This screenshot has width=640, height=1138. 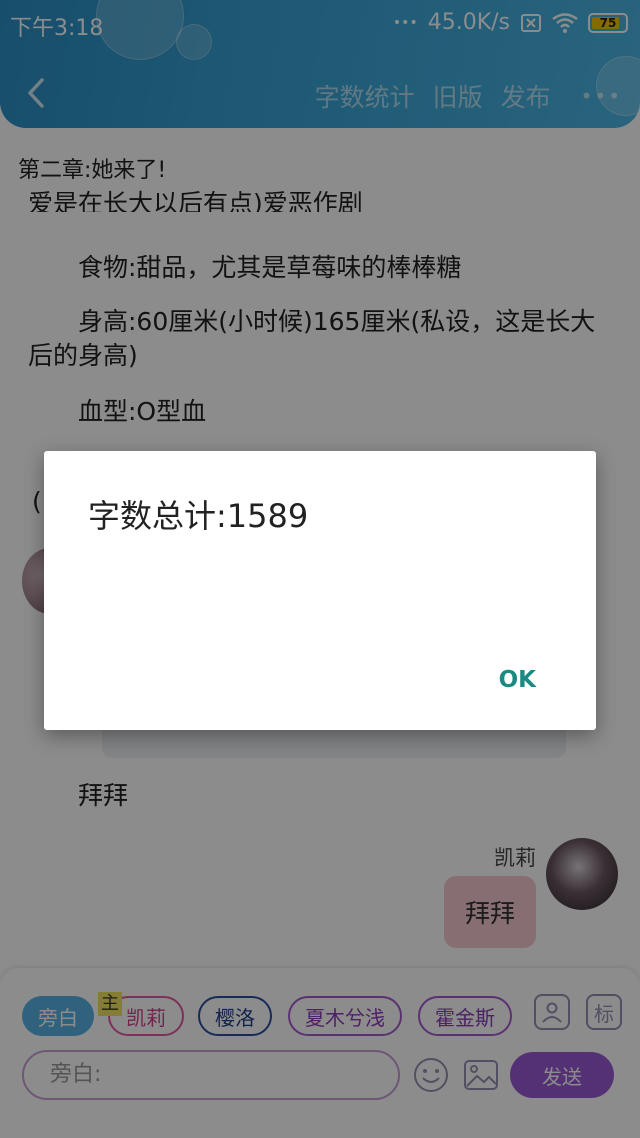 I want to click on dialog-message: 字数总计:1589, so click(x=198, y=516).